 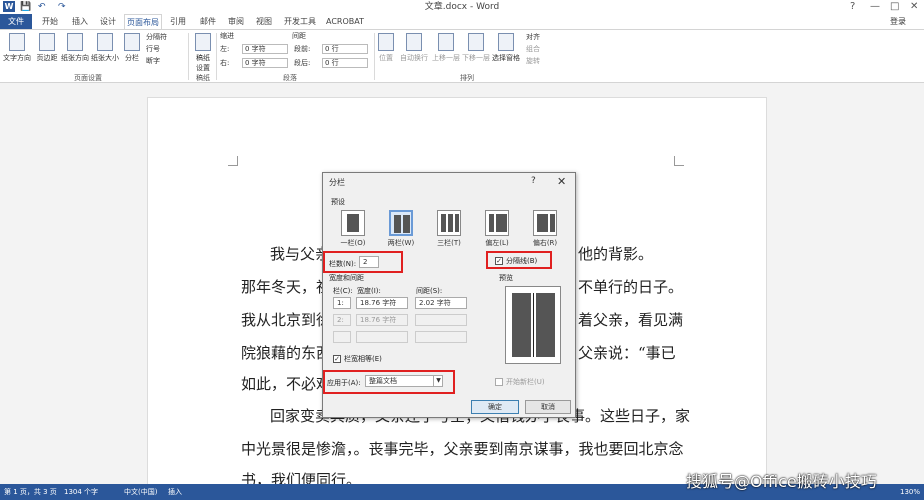 I want to click on text-direction-button: 文字方向, so click(x=17, y=48).